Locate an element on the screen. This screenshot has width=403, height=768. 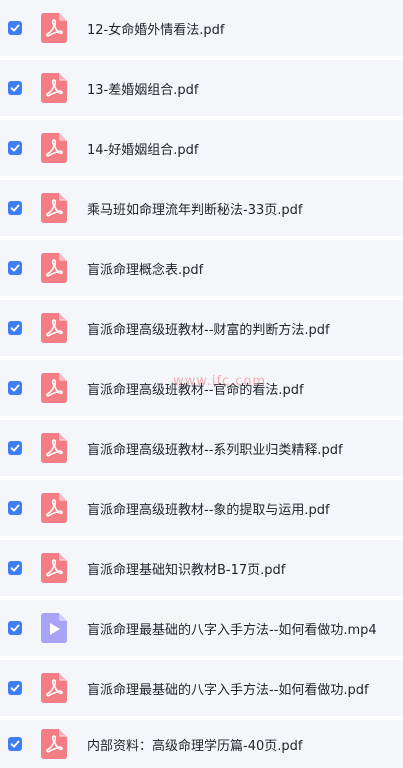
file-name: 内部资料：高级命理学历篇-40页.pdf is located at coordinates (195, 746).